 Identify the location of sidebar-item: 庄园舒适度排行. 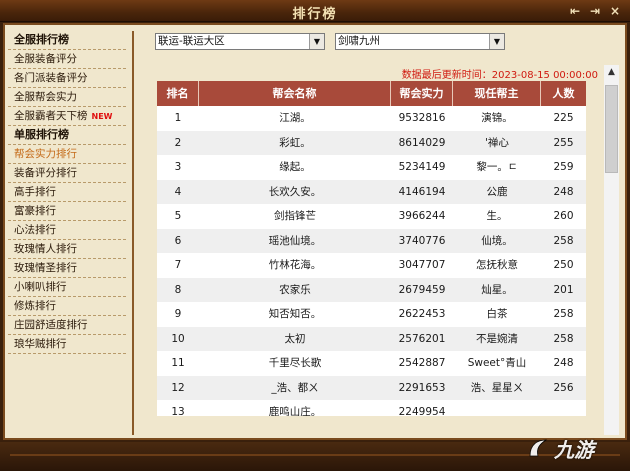
(67, 325).